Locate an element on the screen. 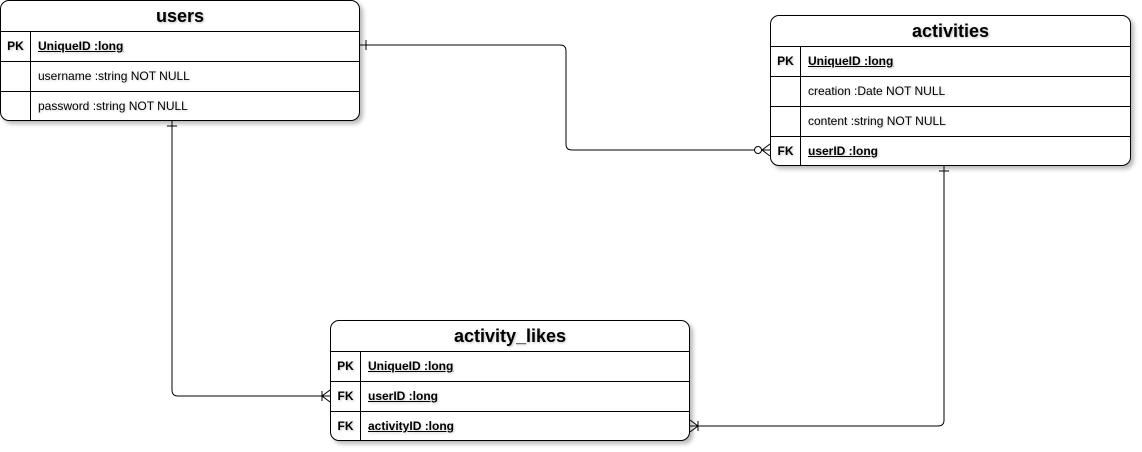 Image resolution: width=1142 pixels, height=452 pixels. table-row: creation :Date NOT NULL is located at coordinates (950, 92).